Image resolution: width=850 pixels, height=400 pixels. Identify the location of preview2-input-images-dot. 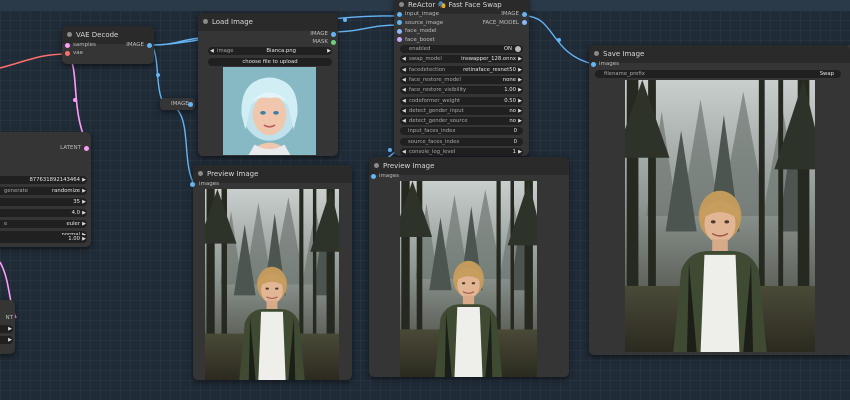
(373, 176).